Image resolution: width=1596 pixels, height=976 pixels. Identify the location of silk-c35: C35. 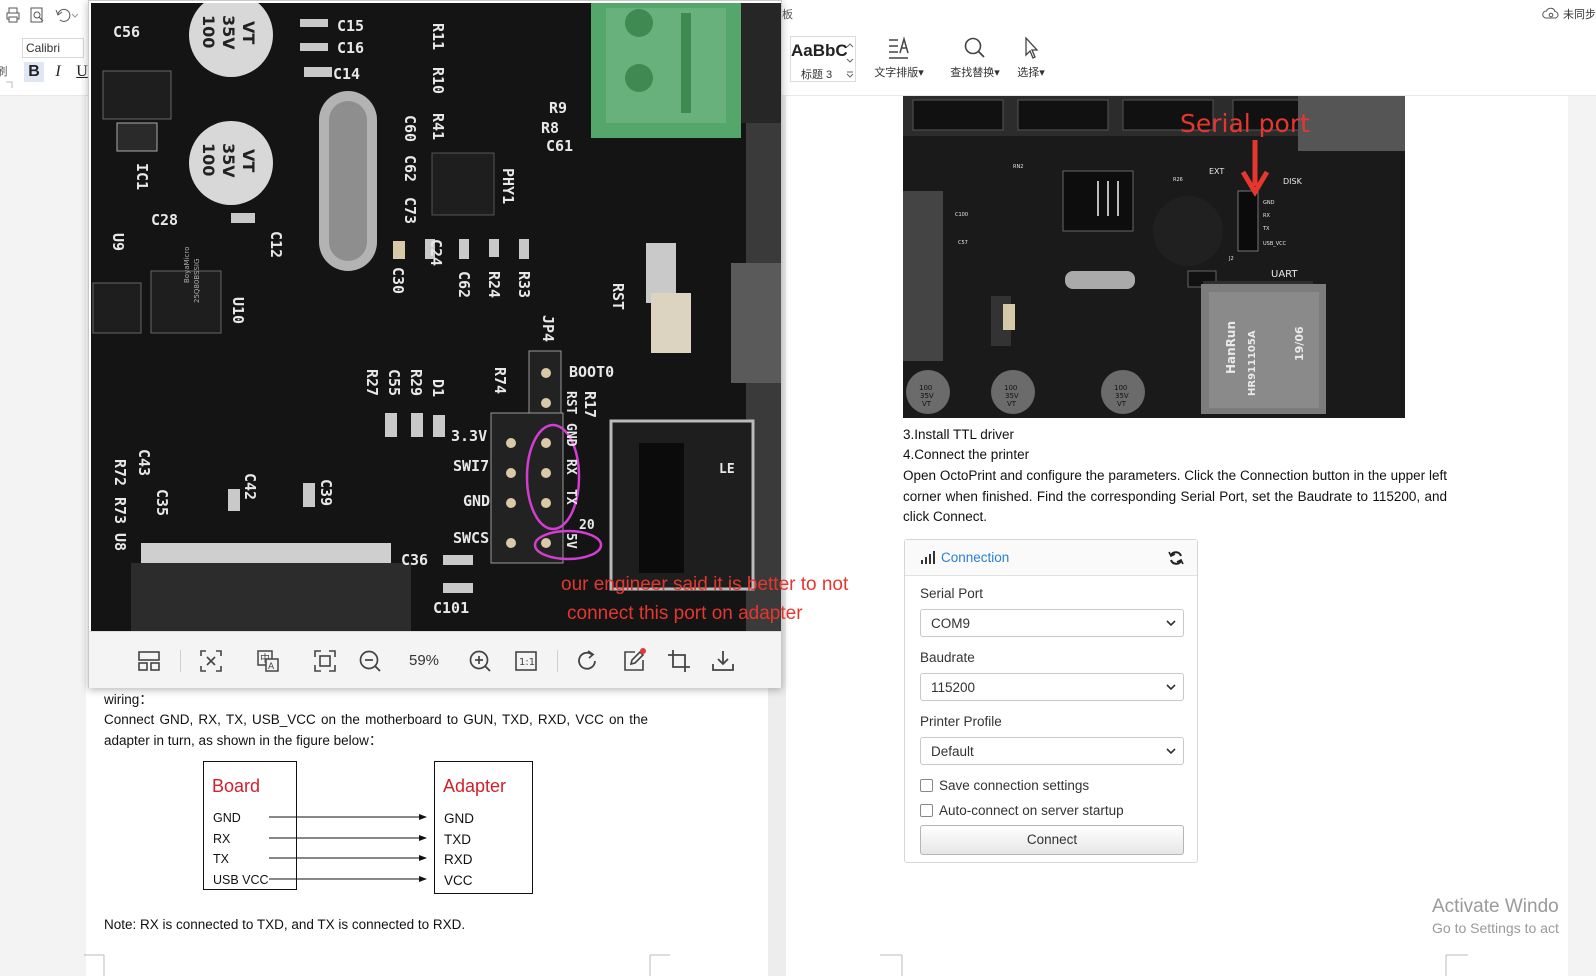
(162, 502).